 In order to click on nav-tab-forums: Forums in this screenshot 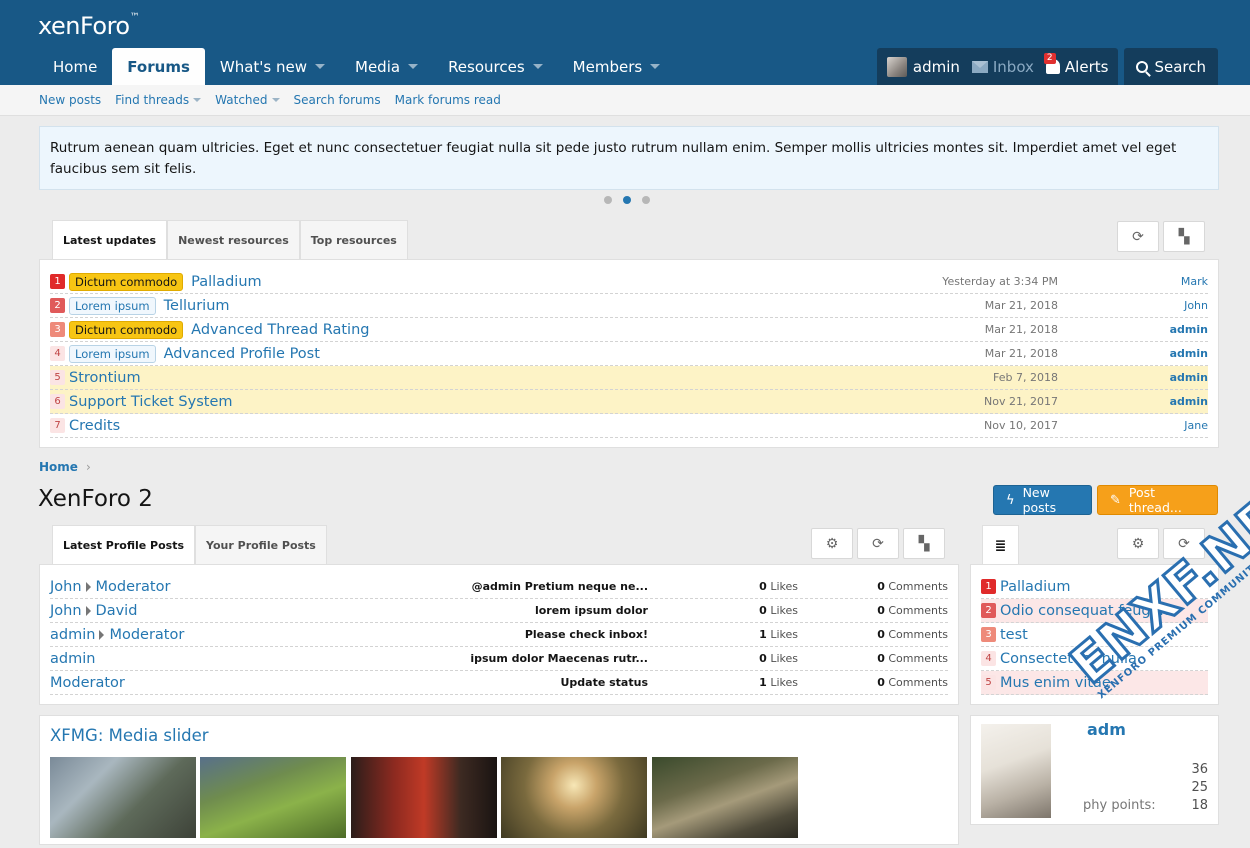, I will do `click(158, 66)`.